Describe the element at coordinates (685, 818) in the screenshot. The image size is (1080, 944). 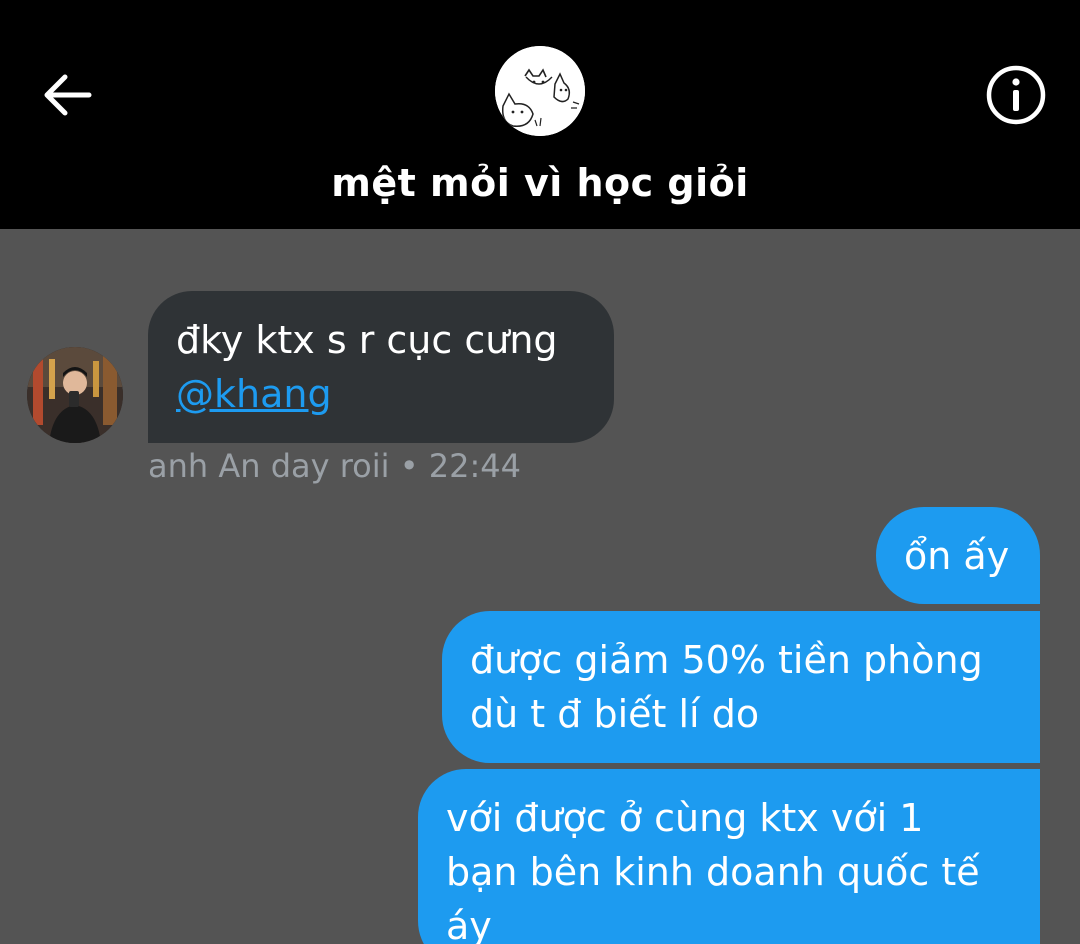
I see `message-text-line: với được ở cùng ktx với 1` at that location.